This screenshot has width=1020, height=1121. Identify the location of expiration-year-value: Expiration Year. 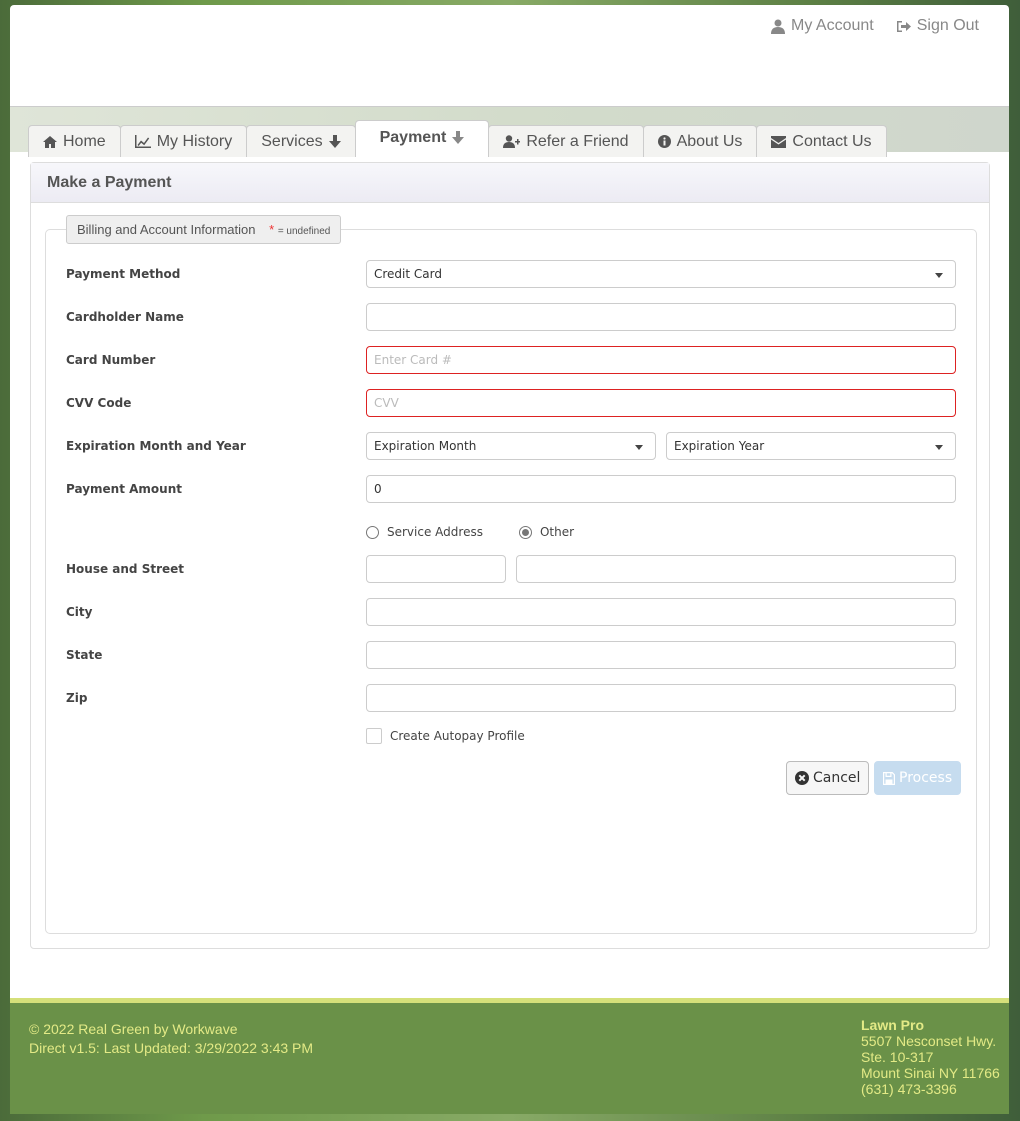
(719, 446).